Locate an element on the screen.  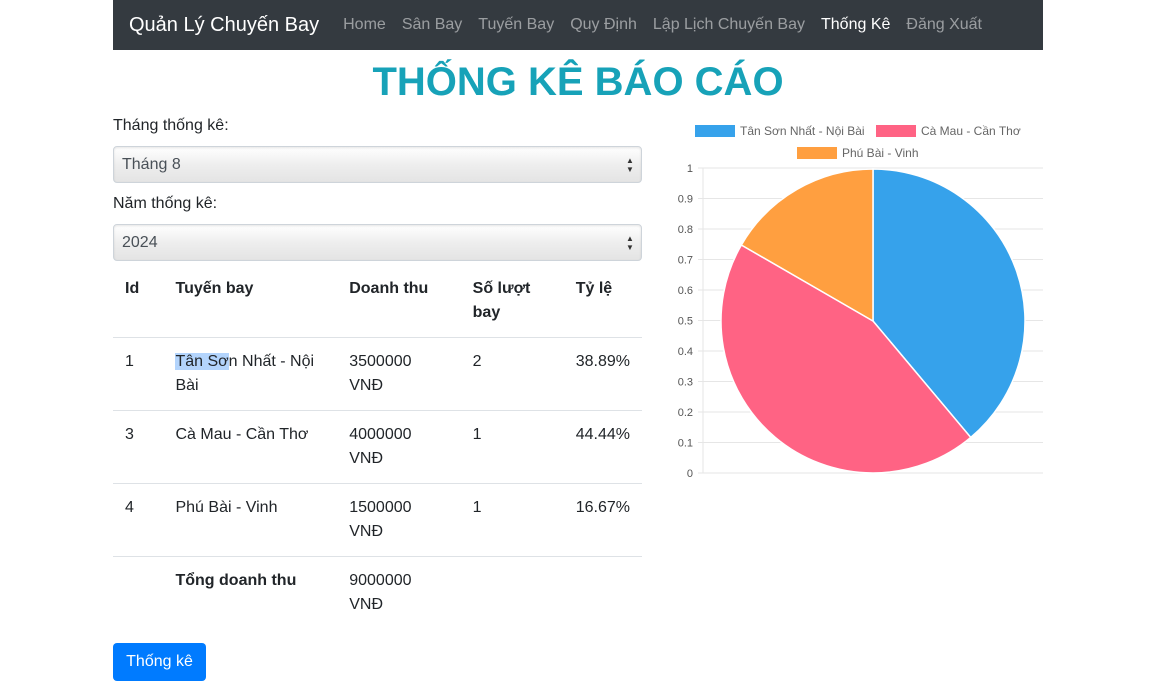
nav-link-schedule: Lập Lịch Chuyến Bay is located at coordinates (729, 25).